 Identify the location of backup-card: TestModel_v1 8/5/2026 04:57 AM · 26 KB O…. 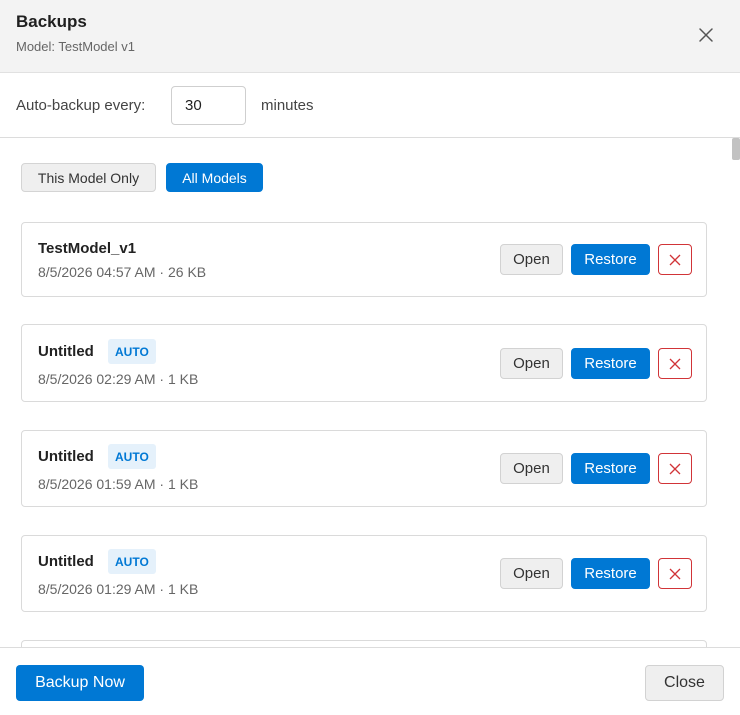
(364, 259).